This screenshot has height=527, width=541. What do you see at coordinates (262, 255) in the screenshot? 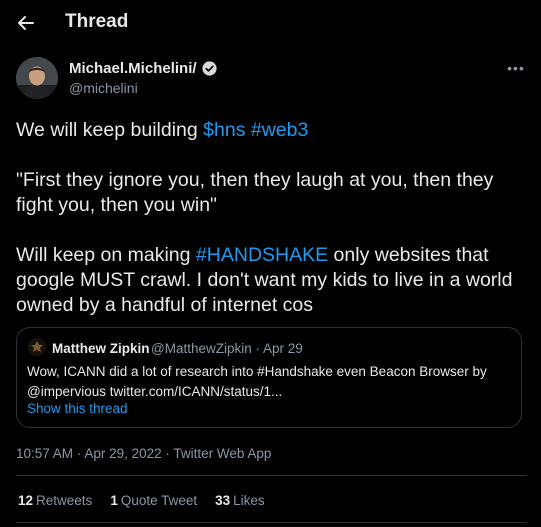
I see `hashtag-handshake: #HANDSHAKE` at bounding box center [262, 255].